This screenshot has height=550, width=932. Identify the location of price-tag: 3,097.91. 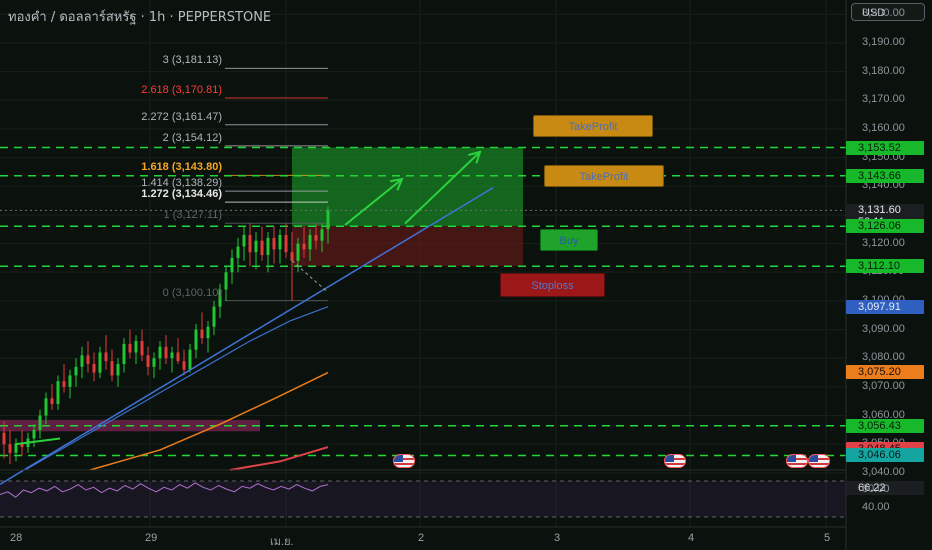
(885, 306).